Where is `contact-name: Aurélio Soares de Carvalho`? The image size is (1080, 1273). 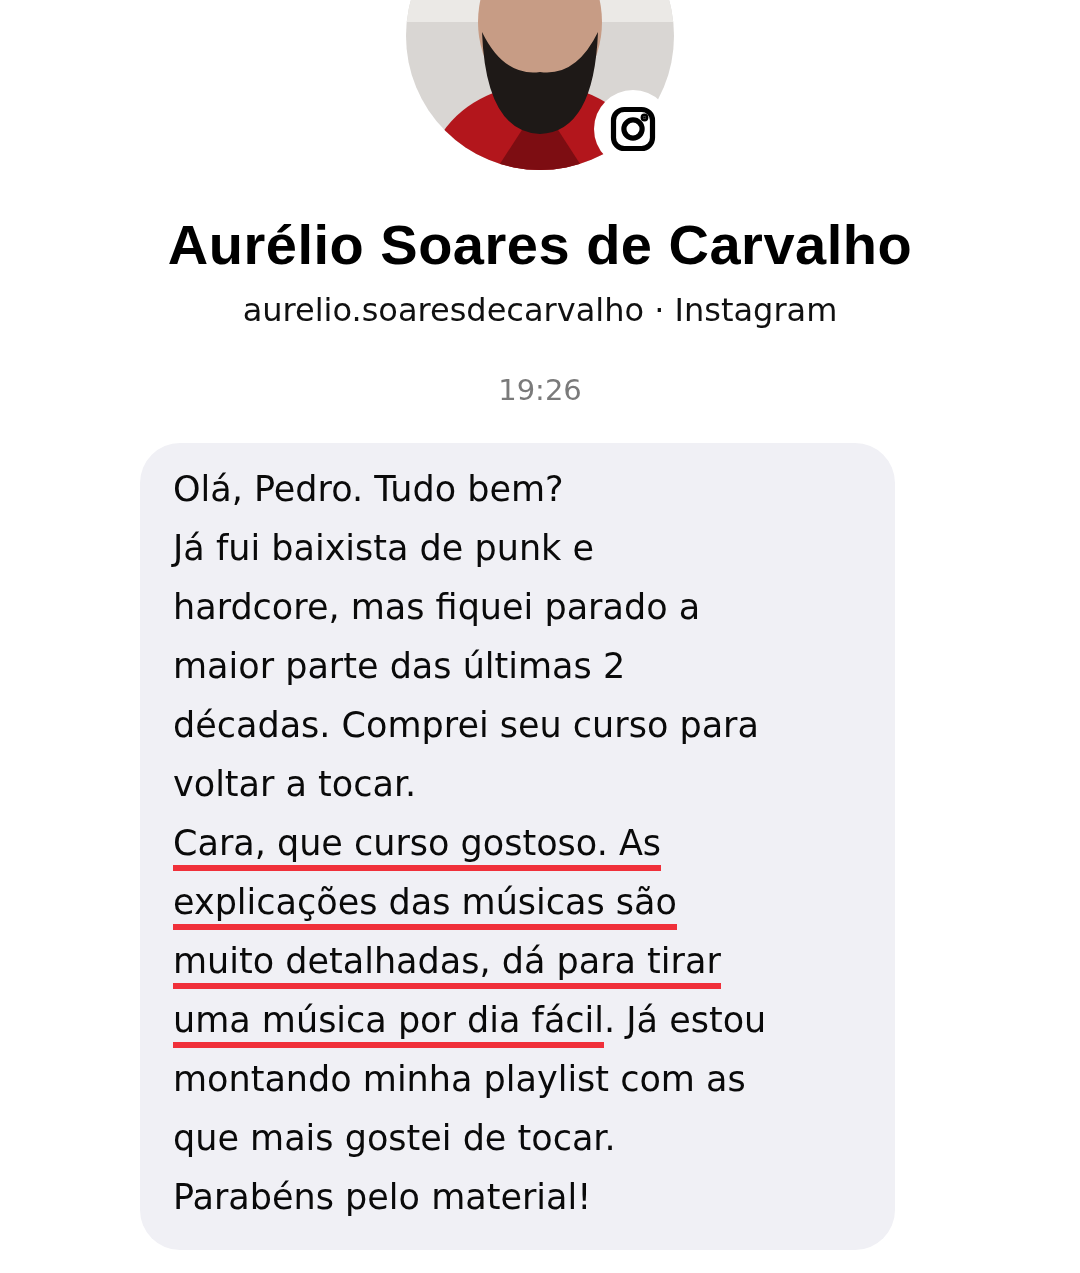
contact-name: Aurélio Soares de Carvalho is located at coordinates (540, 244).